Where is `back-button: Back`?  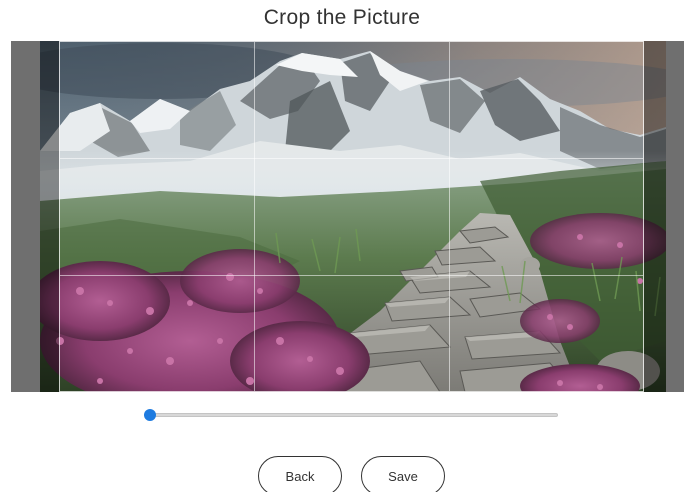 back-button: Back is located at coordinates (300, 474).